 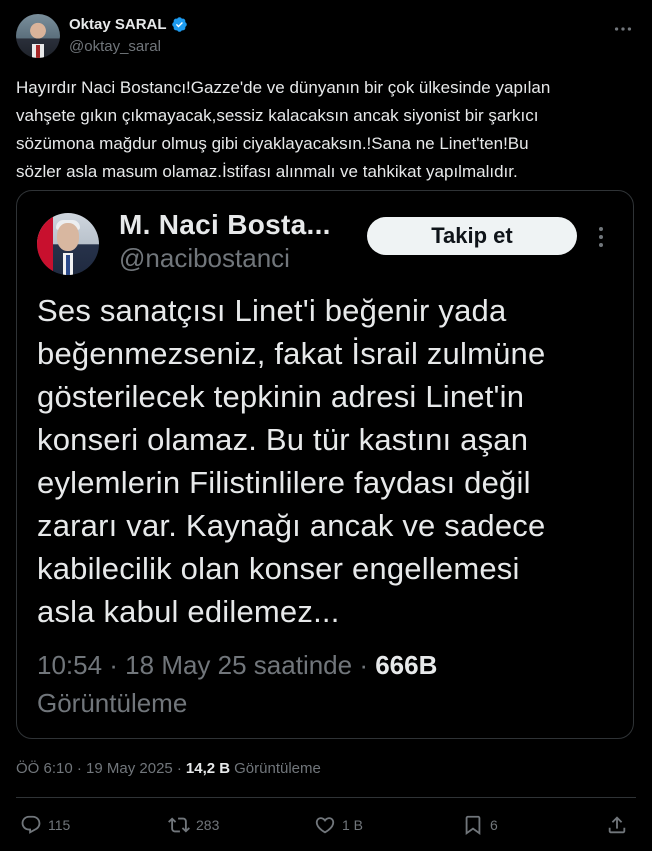 What do you see at coordinates (31, 824) in the screenshot?
I see `reply-icon` at bounding box center [31, 824].